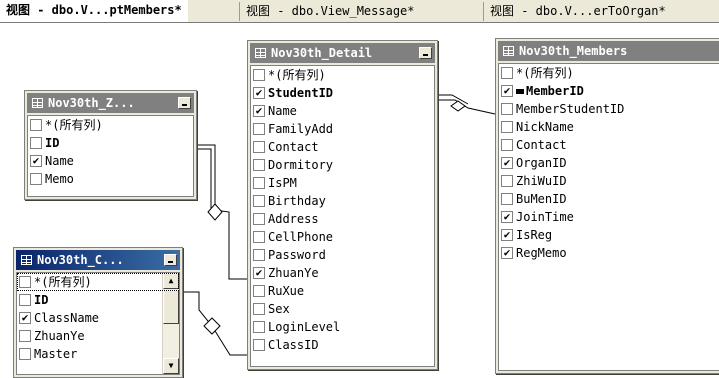 The image size is (719, 378). What do you see at coordinates (301, 93) in the screenshot?
I see `column-name: StudentID` at bounding box center [301, 93].